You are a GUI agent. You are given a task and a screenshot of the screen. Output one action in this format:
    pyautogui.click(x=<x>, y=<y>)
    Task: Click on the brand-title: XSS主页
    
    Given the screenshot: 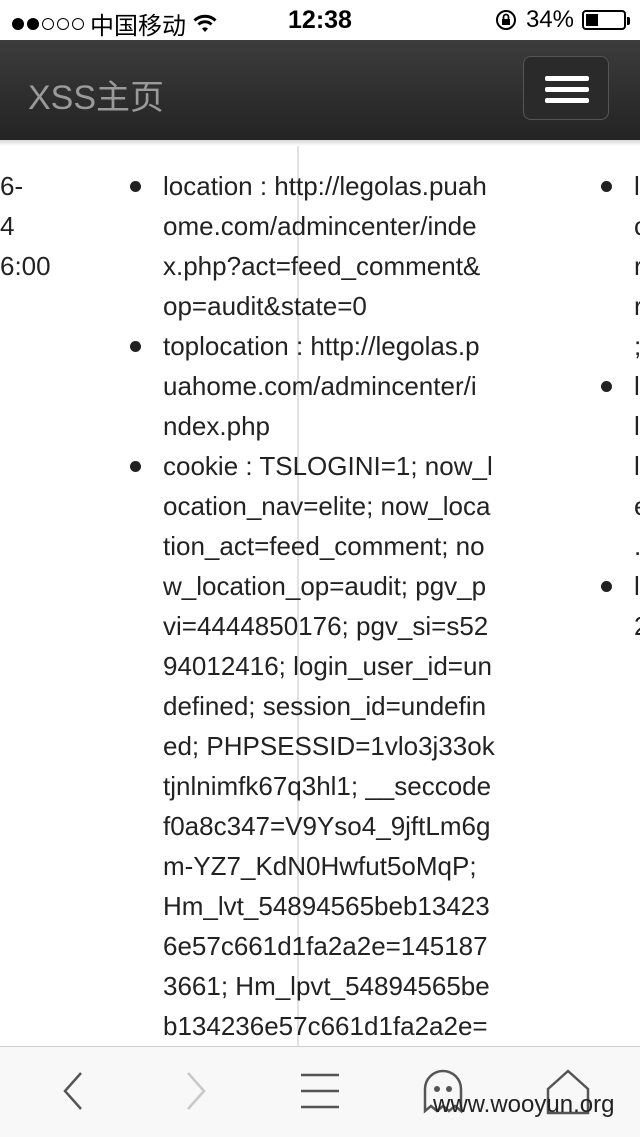 What is the action you would take?
    pyautogui.click(x=96, y=94)
    